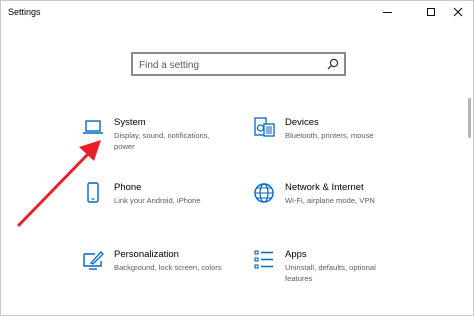  I want to click on category-name: System, so click(130, 122).